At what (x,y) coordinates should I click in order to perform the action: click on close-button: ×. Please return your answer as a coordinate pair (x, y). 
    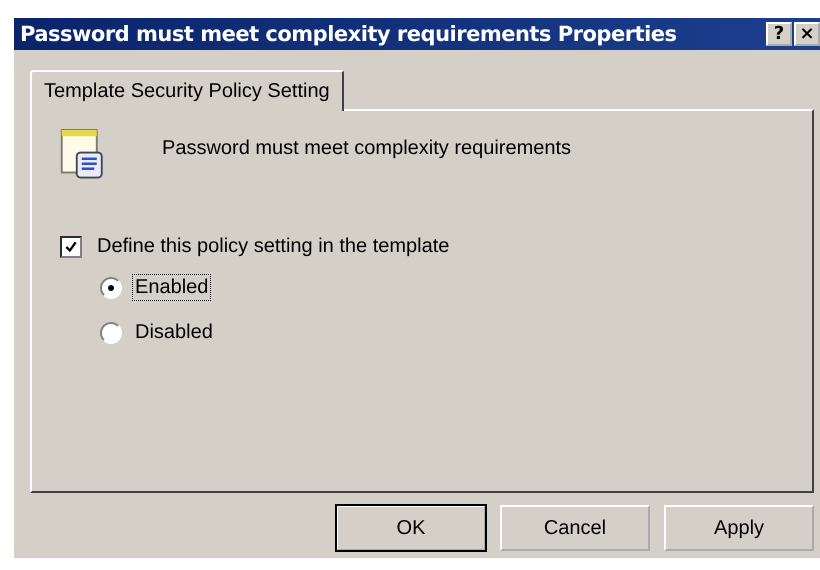
    Looking at the image, I should click on (807, 34).